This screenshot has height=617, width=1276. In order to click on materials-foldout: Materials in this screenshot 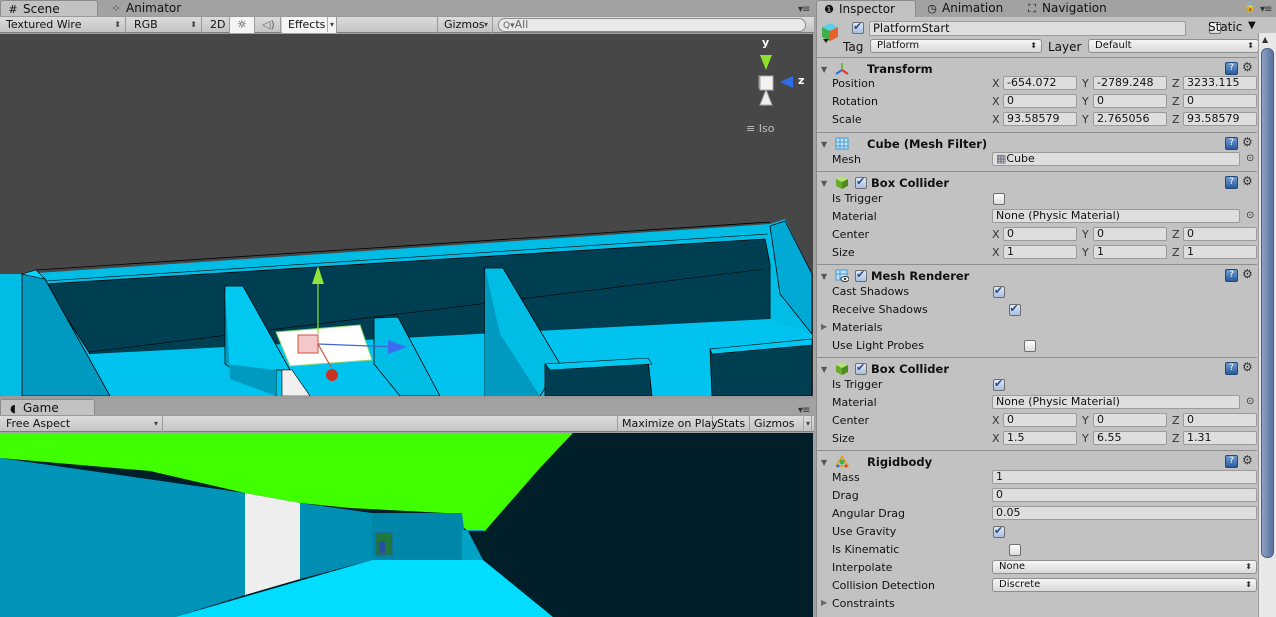, I will do `click(857, 327)`.